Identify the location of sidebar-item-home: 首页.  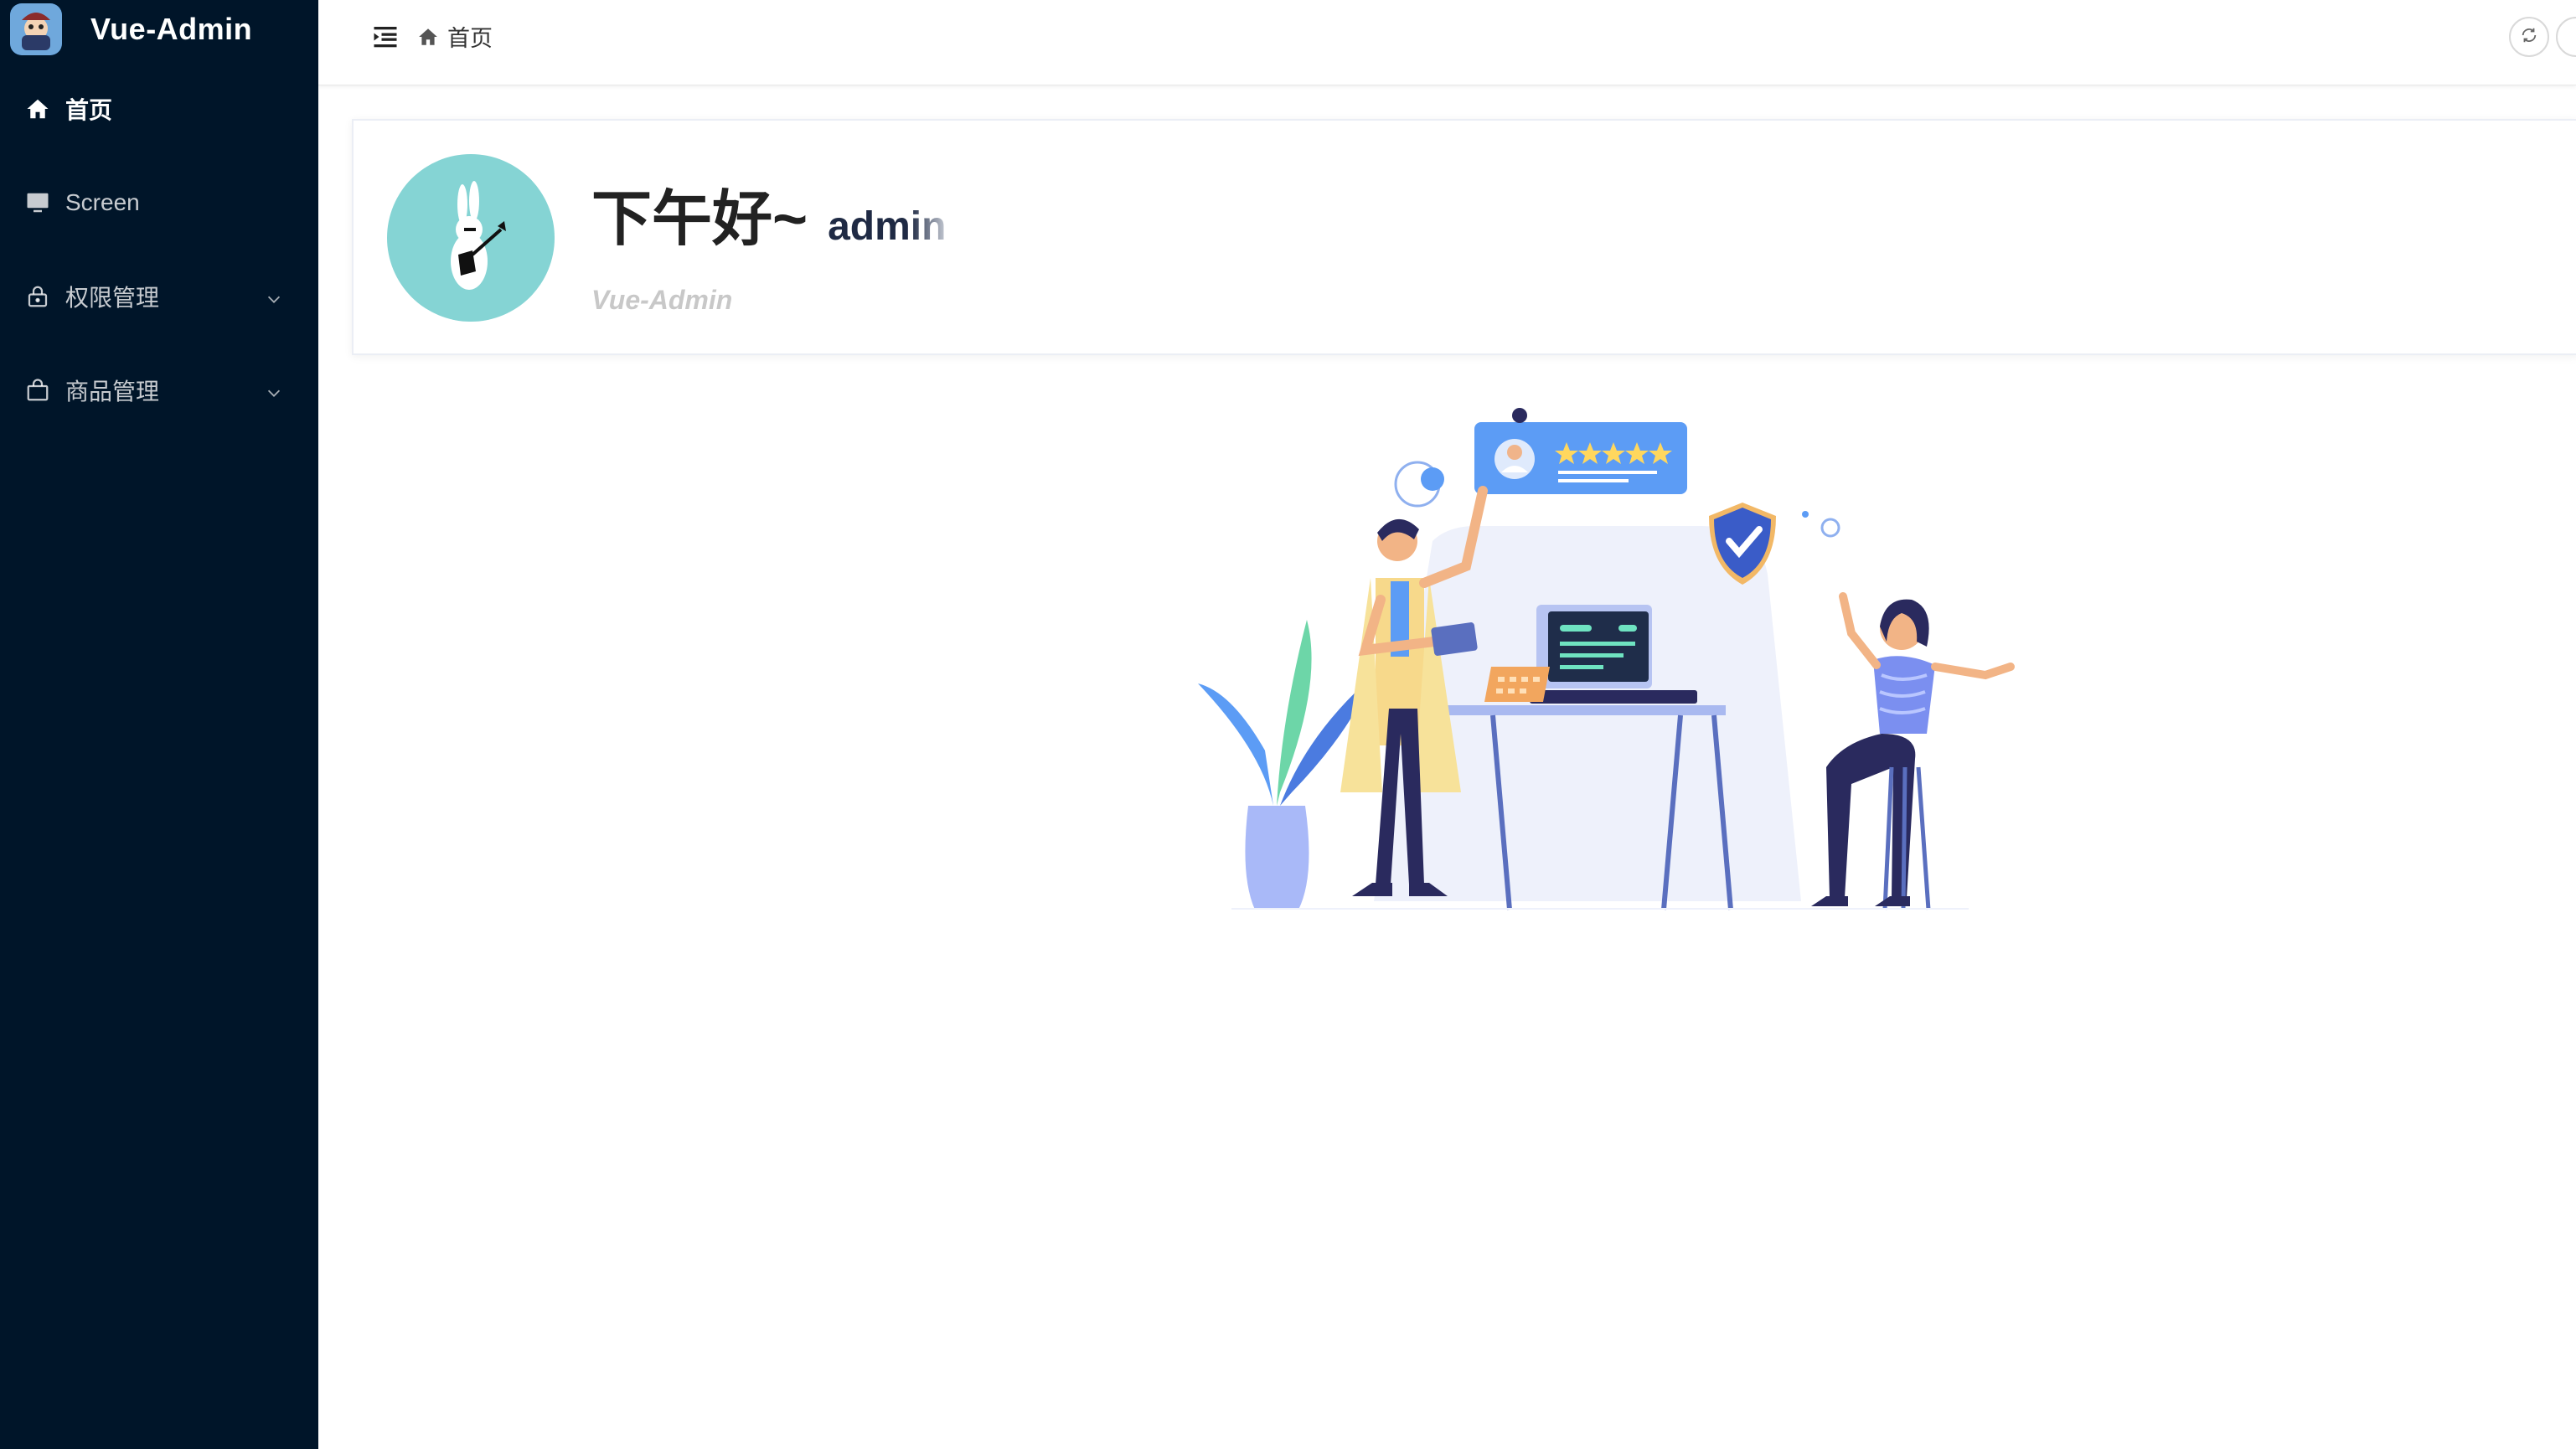
(159, 109).